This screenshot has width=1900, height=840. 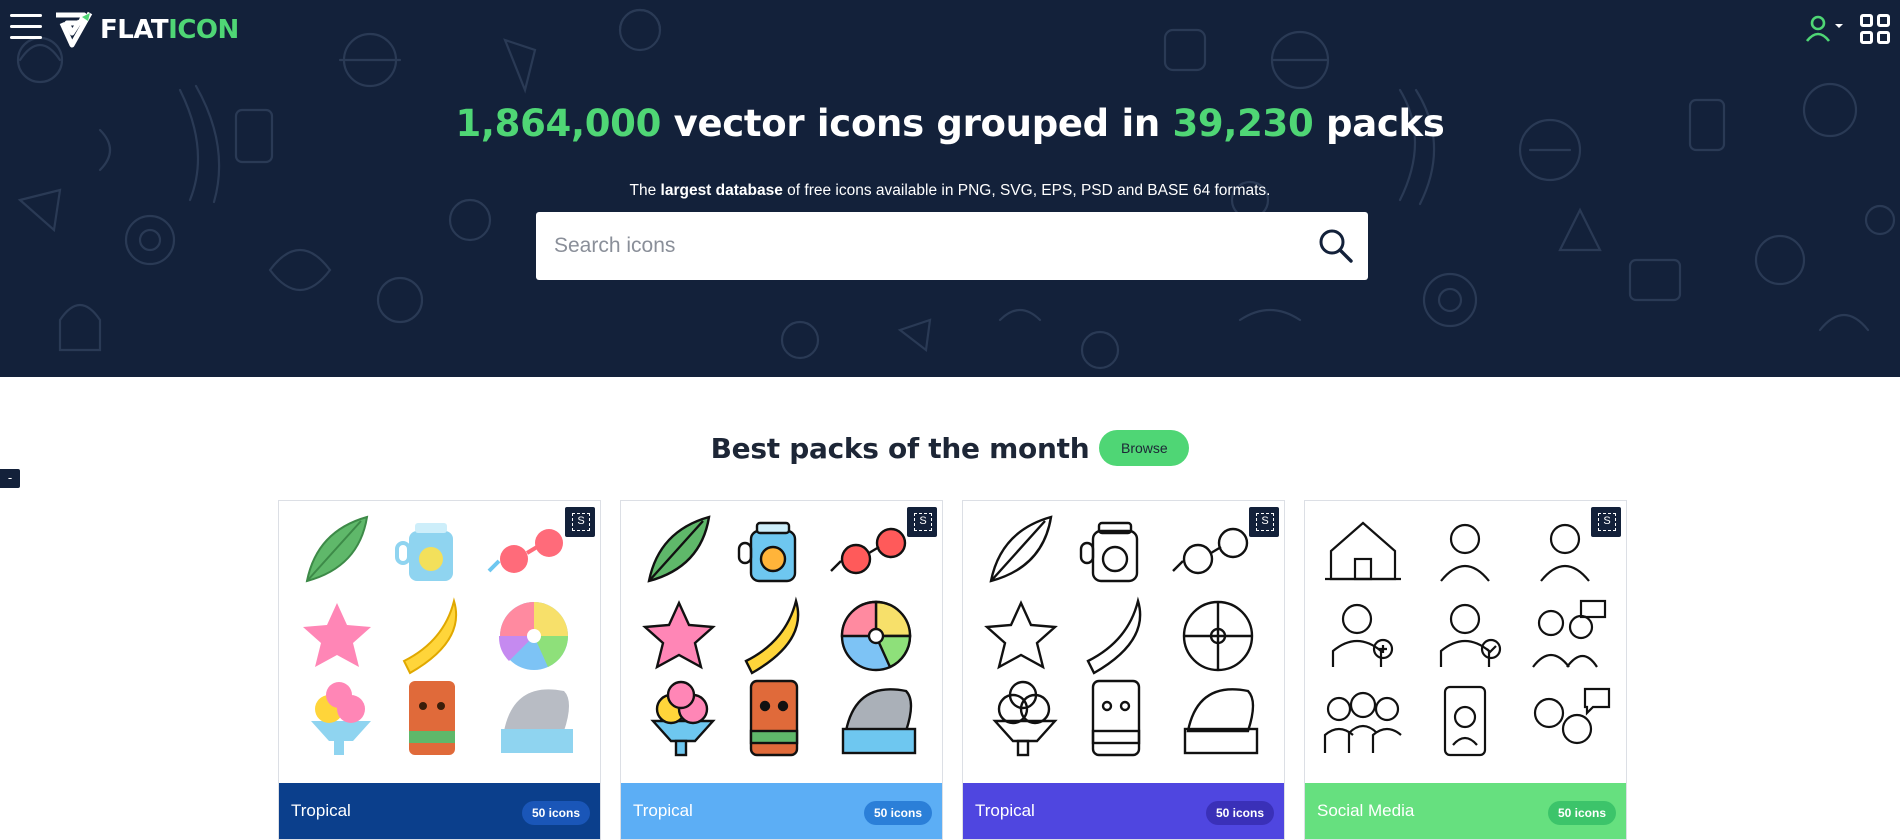 What do you see at coordinates (1569, 633) in the screenshot?
I see `couple-icon` at bounding box center [1569, 633].